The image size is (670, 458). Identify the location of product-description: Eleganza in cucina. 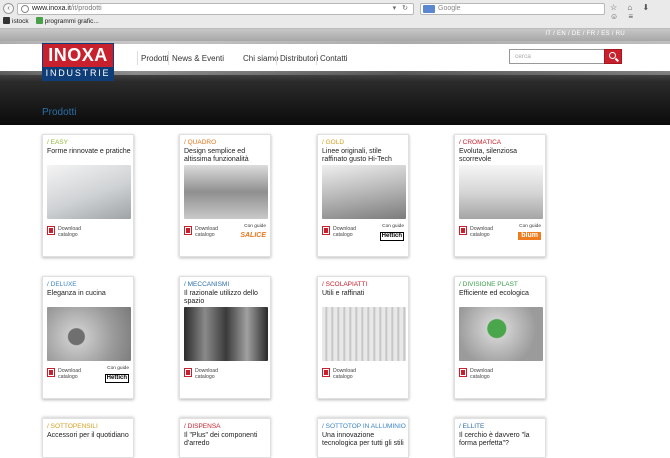
(76, 293).